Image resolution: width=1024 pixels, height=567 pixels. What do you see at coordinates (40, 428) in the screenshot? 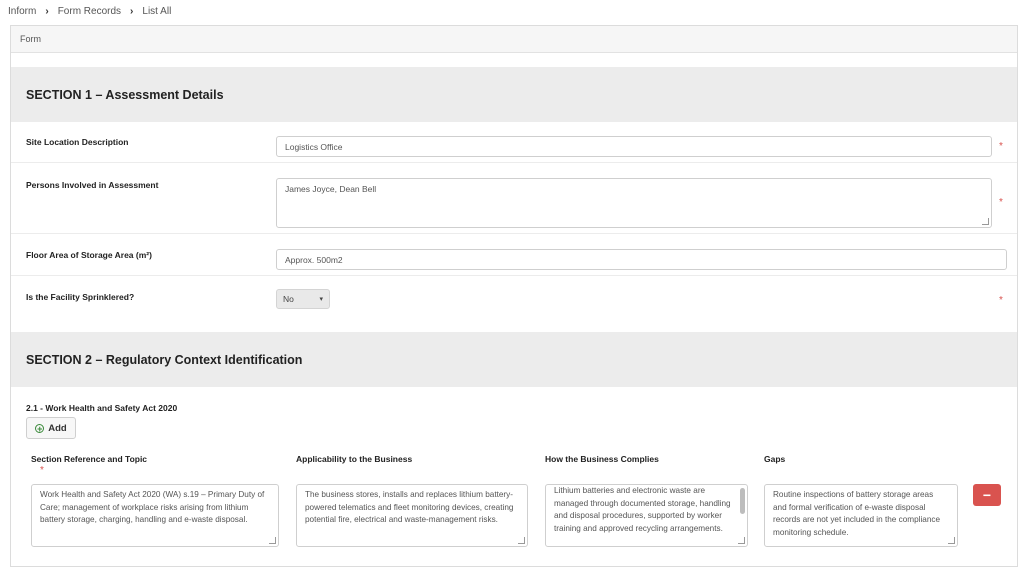
I see `plus-circle-icon: +` at bounding box center [40, 428].